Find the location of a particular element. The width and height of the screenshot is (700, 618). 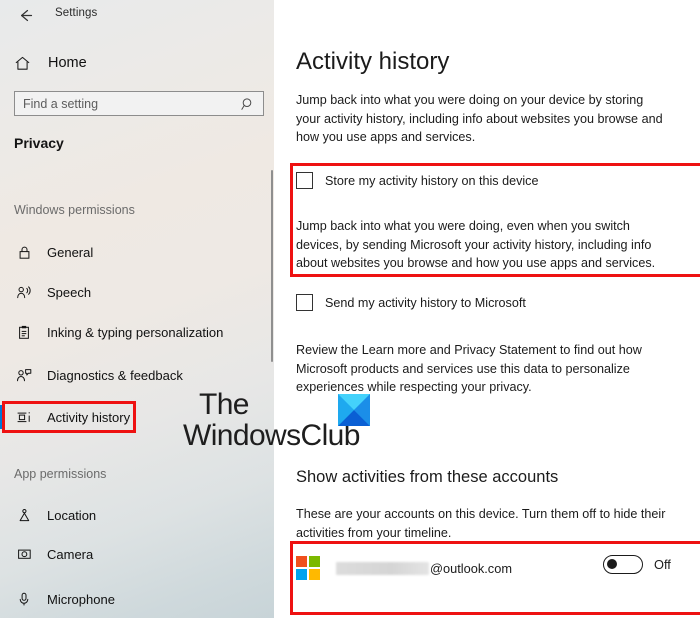

lock-icon is located at coordinates (24, 252).